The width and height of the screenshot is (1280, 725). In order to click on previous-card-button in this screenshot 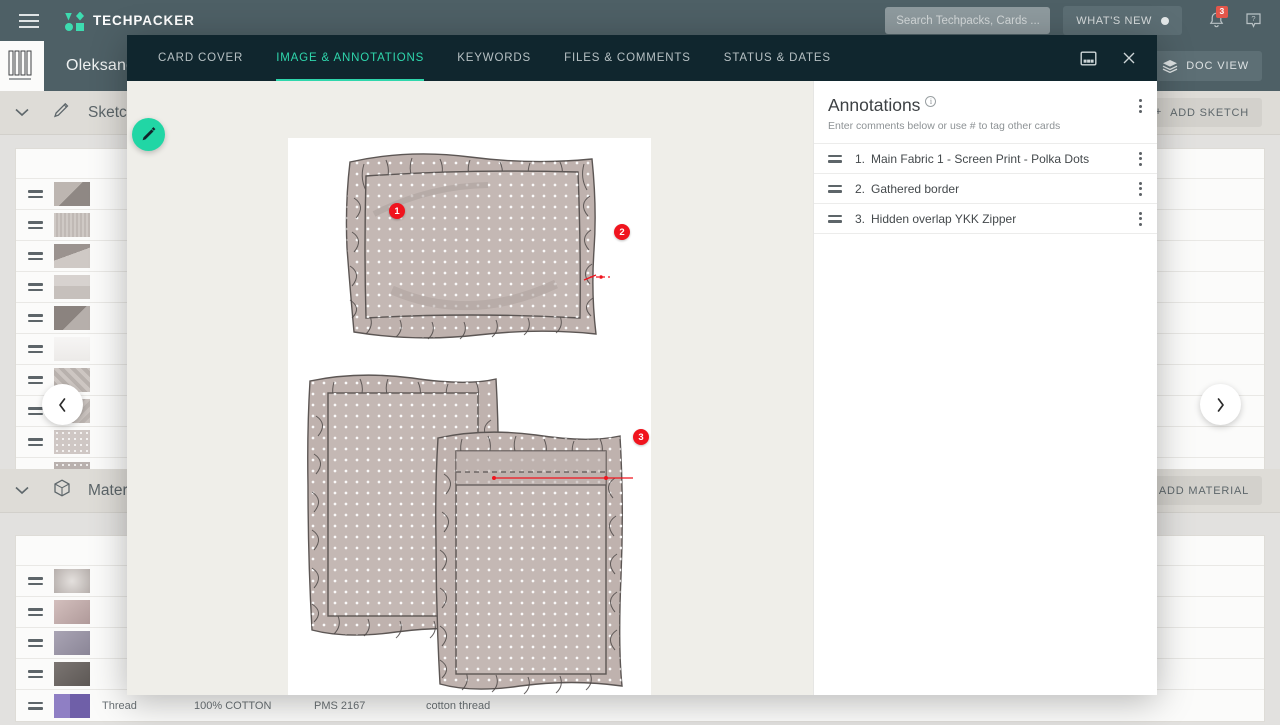, I will do `click(62, 404)`.